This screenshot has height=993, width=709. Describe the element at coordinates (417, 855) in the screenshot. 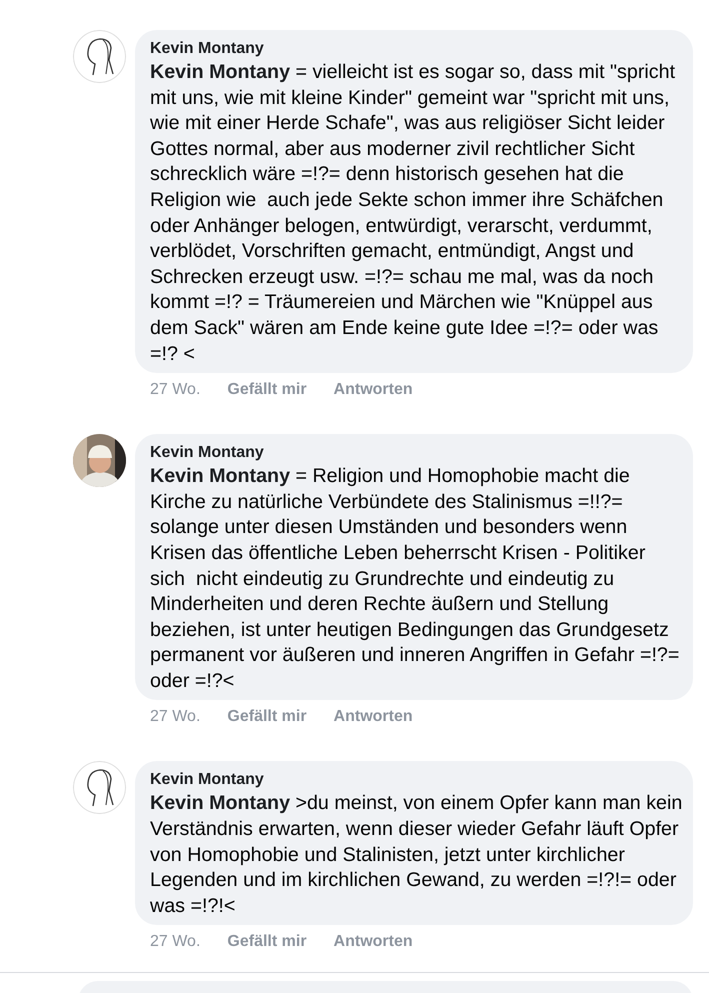

I see `comment-text: Kevin Montany >du meinst, von einem Opfer kann man kein Verständnis erwarten, wenn dieser wieder Gefahr läuft Opfer von Homophobie und Stalinisten, jetzt unter kirchlicher Legenden und im kirchlichen Gewand, zu werden =!?!= oder was =!?!<` at that location.